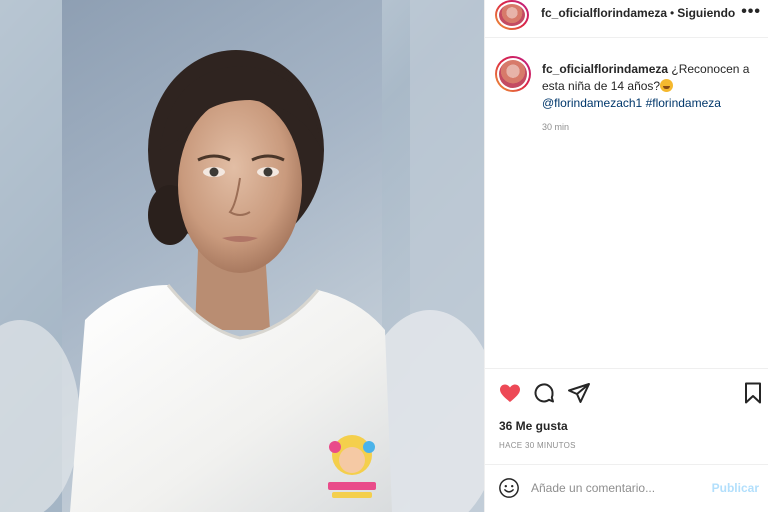 Image resolution: width=768 pixels, height=512 pixels. I want to click on smiling-emoji-icon, so click(667, 85).